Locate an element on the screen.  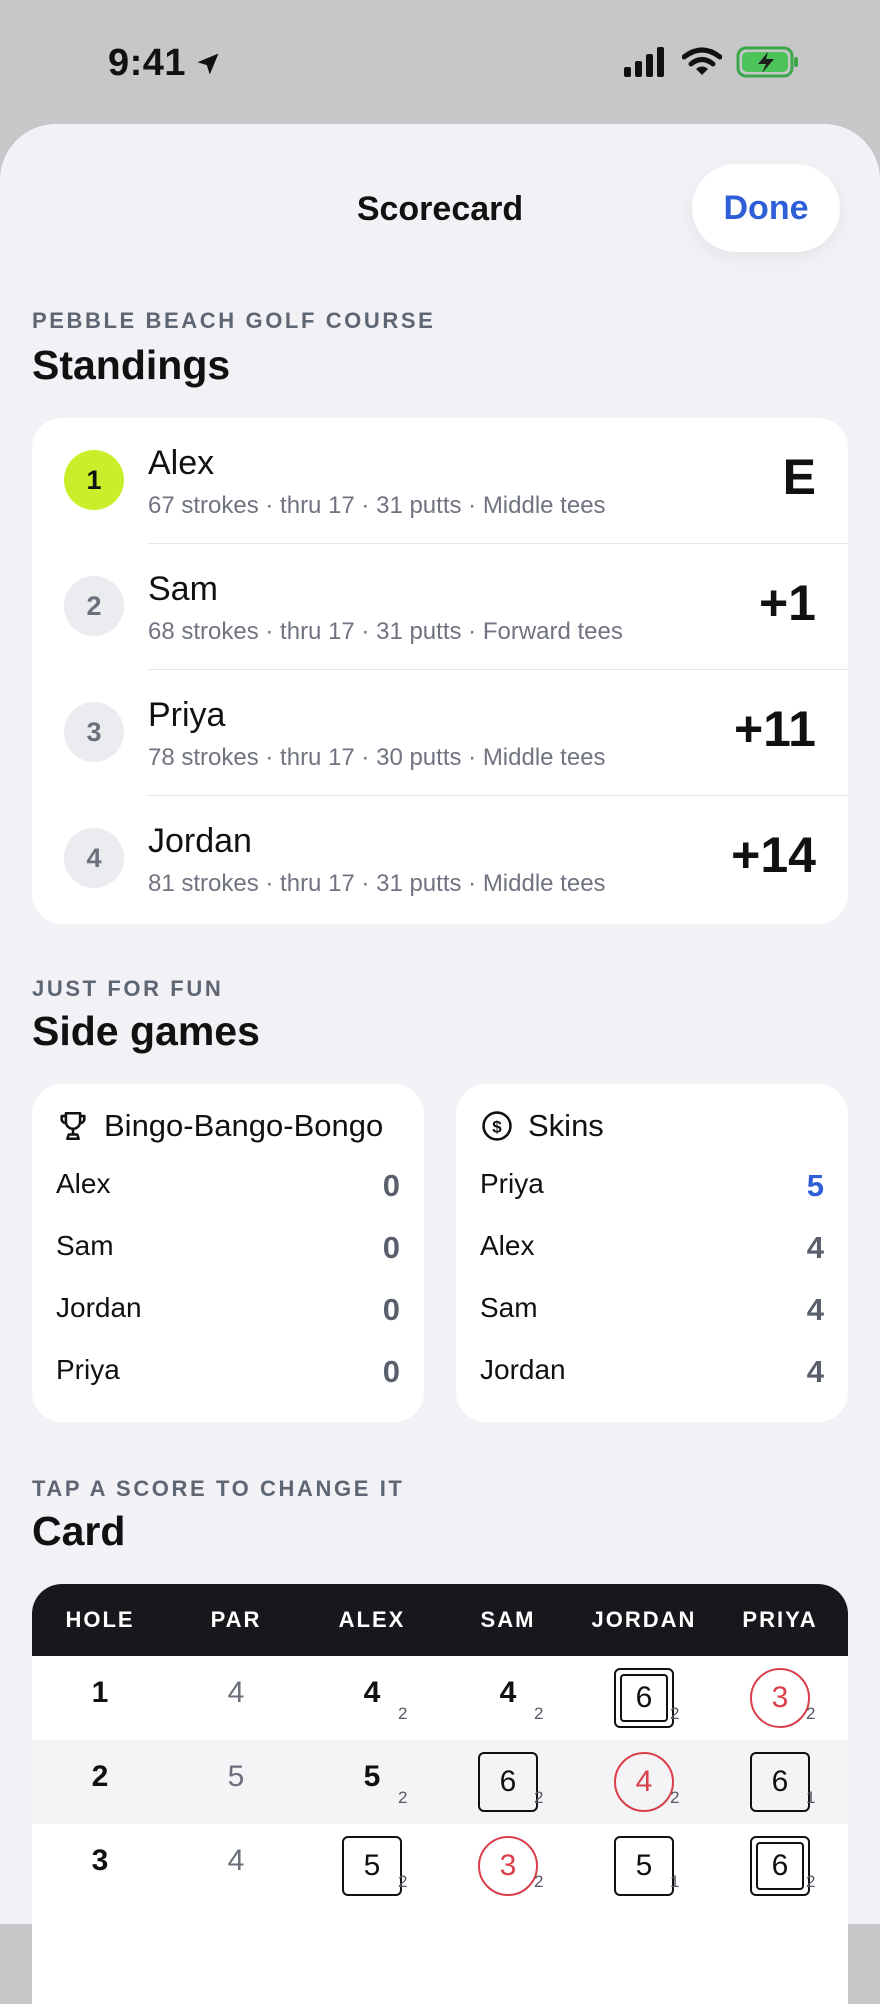
par-value: 5 is located at coordinates (236, 1776).